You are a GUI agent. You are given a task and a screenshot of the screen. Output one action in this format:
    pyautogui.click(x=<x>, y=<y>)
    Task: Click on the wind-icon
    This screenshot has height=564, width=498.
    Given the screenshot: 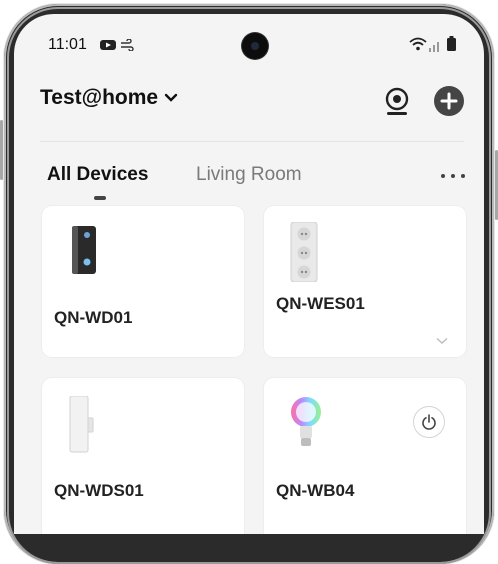 What is the action you would take?
    pyautogui.click(x=127, y=47)
    